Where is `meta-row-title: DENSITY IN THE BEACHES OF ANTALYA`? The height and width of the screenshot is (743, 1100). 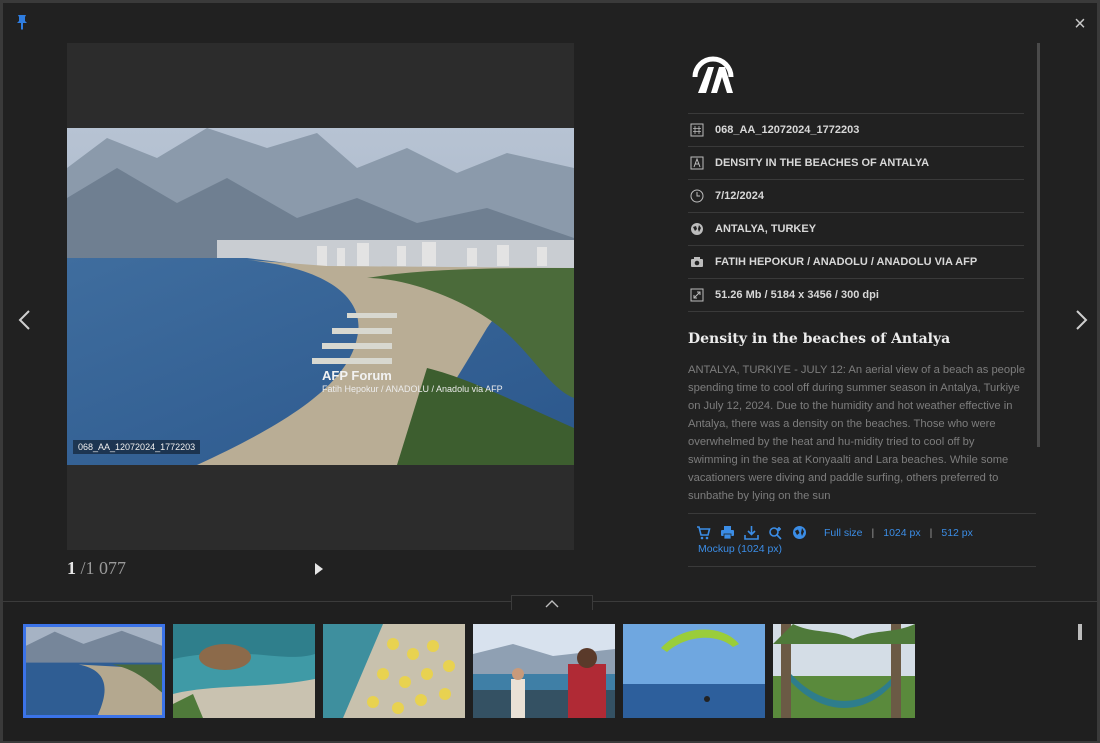 meta-row-title: DENSITY IN THE BEACHES OF ANTALYA is located at coordinates (856, 163).